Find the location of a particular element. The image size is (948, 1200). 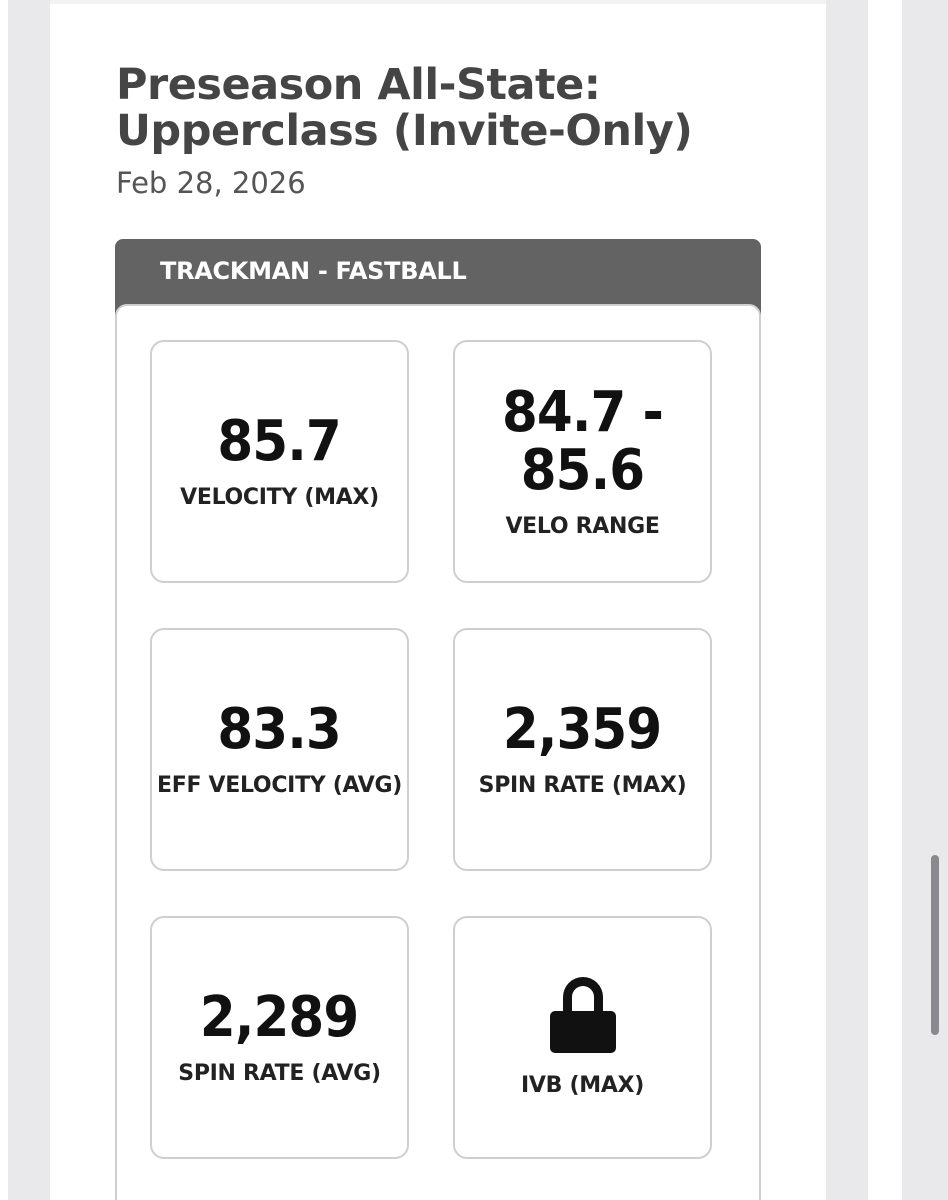

stat-label: VELOCITY (MAX) is located at coordinates (279, 497).